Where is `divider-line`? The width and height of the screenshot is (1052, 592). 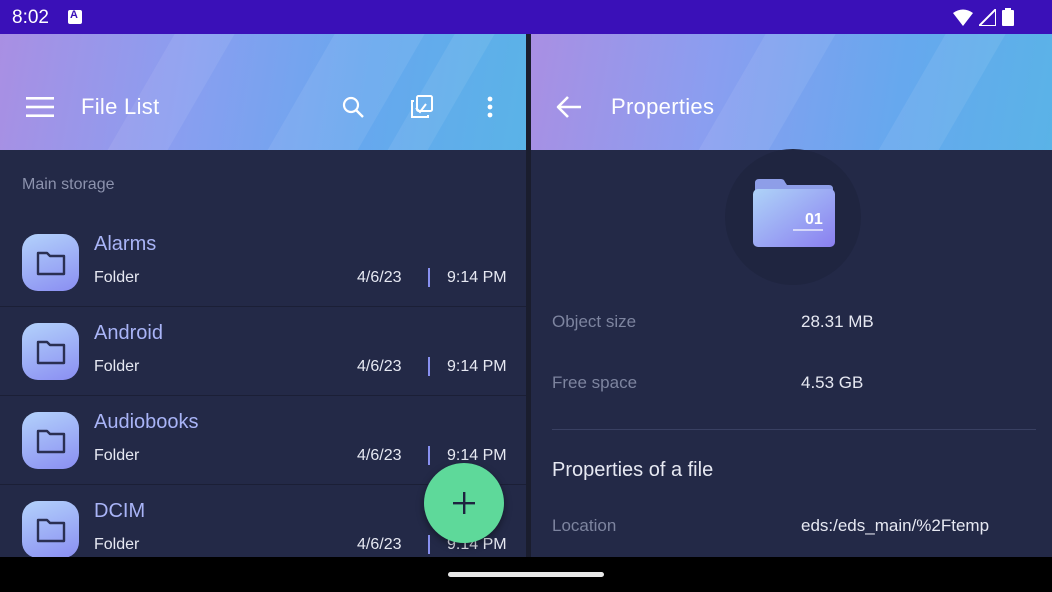
divider-line is located at coordinates (794, 429).